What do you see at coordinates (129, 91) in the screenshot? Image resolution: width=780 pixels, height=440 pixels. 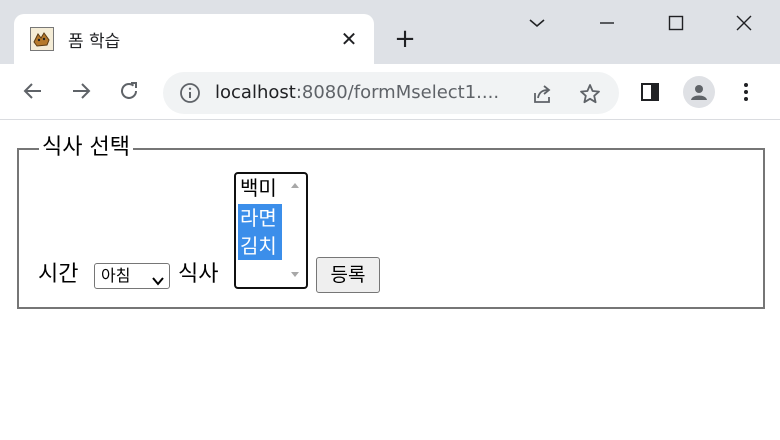 I see `reload-icon` at bounding box center [129, 91].